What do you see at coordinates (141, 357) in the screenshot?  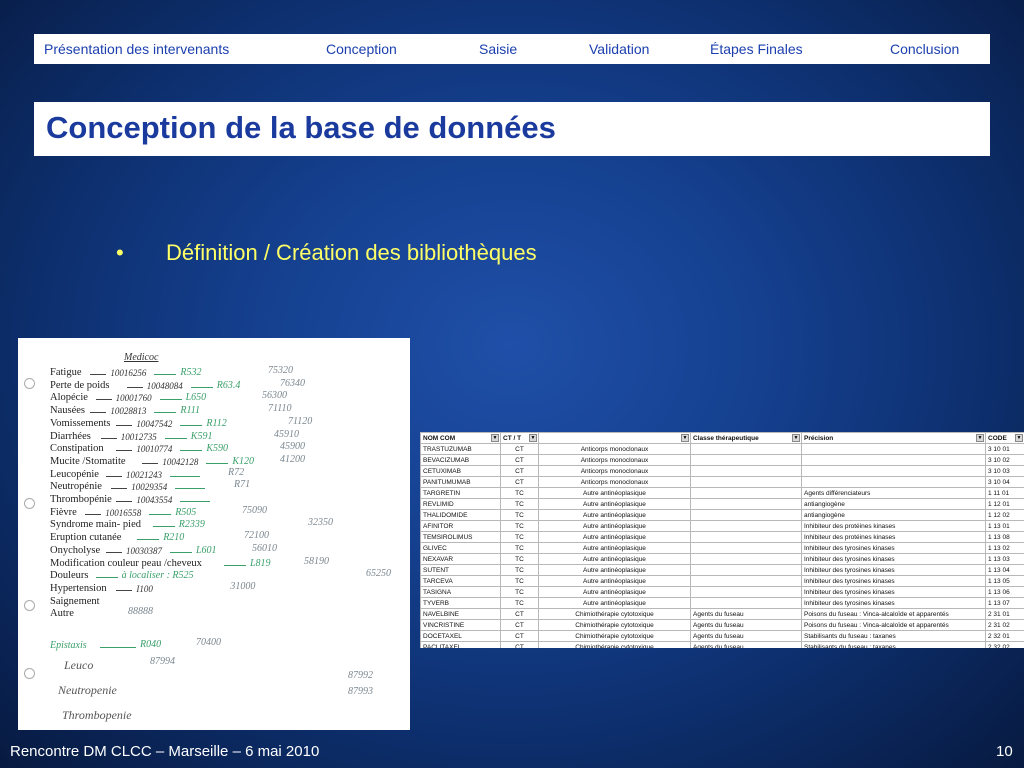 I see `note-heading: Medicoc` at bounding box center [141, 357].